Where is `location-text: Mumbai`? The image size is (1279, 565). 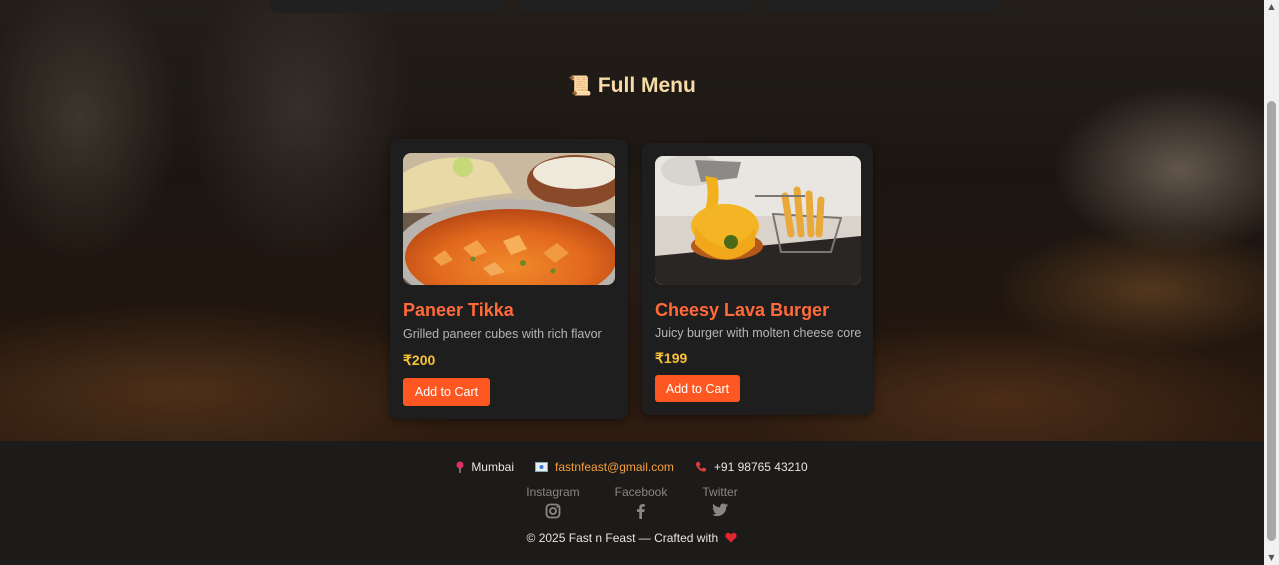
location-text: Mumbai is located at coordinates (492, 467).